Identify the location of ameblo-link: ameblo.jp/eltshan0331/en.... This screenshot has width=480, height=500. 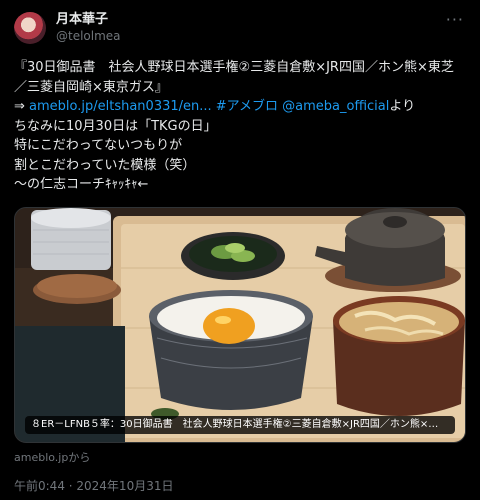
(120, 106).